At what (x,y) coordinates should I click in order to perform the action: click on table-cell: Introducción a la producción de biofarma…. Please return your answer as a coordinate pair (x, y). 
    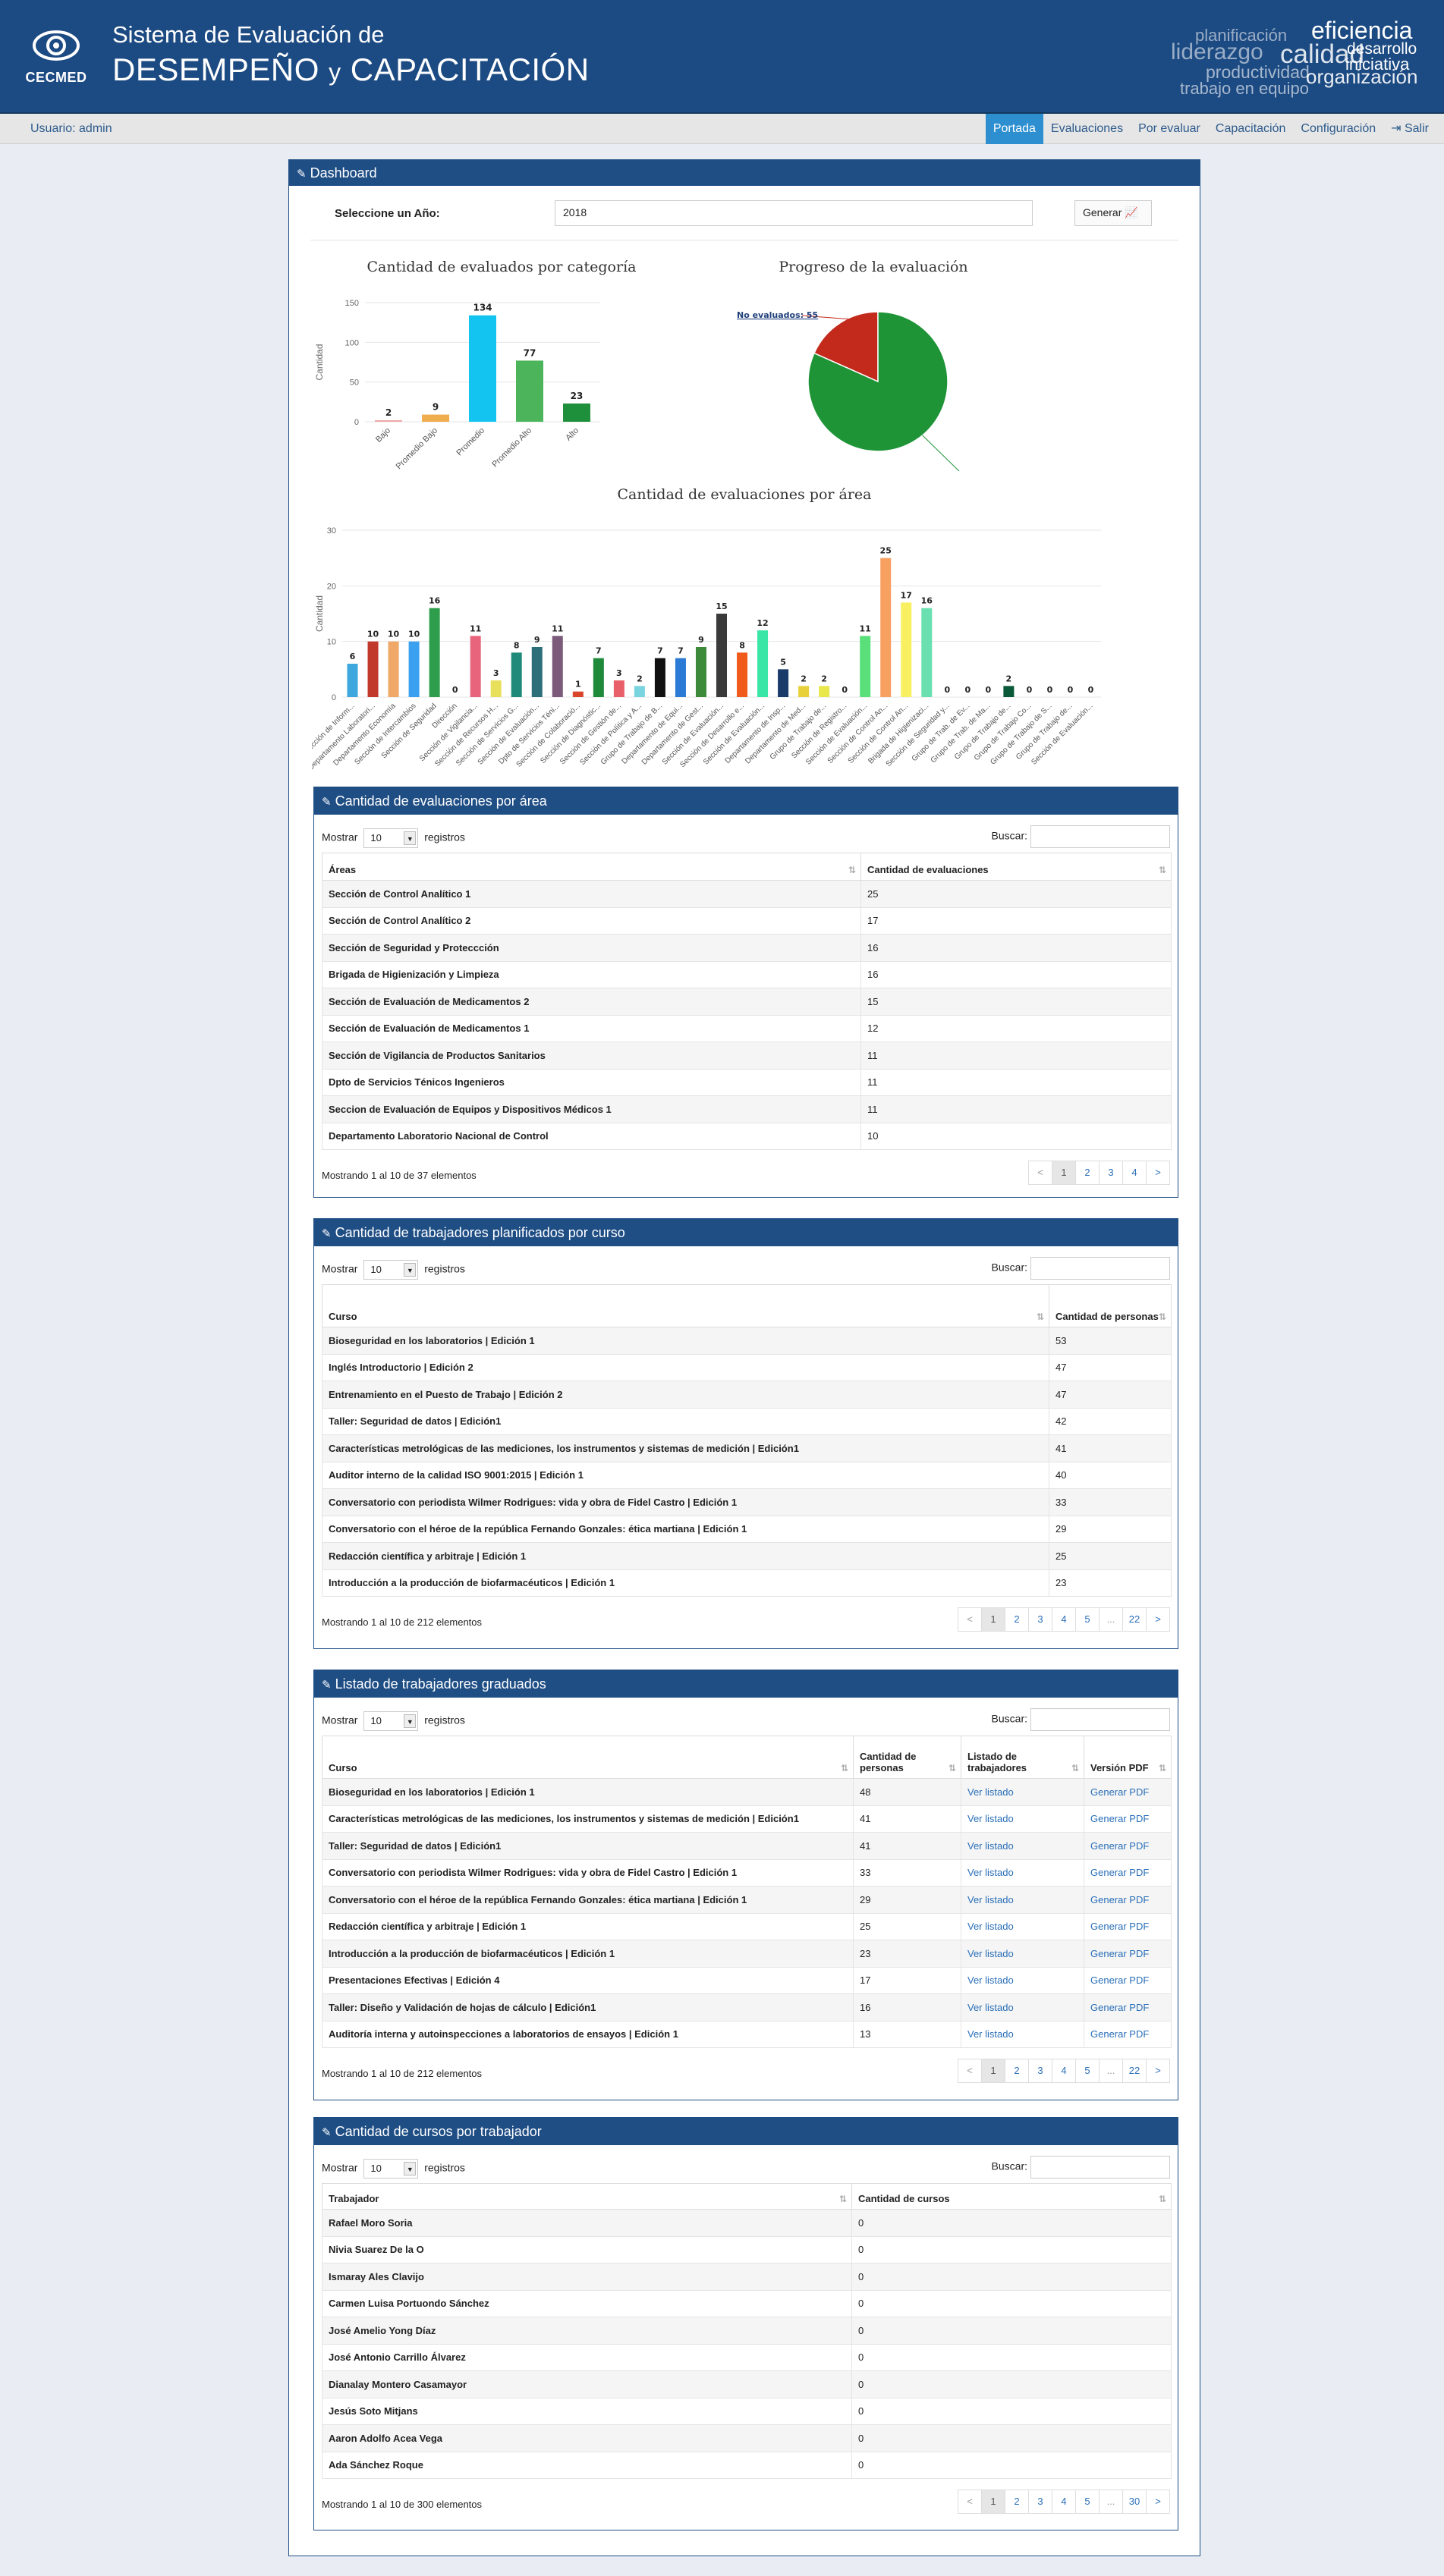
    Looking at the image, I should click on (685, 1583).